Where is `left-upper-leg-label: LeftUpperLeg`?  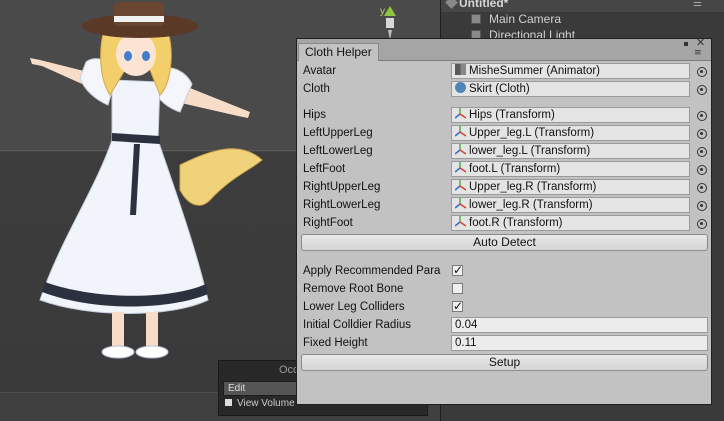 left-upper-leg-label: LeftUpperLeg is located at coordinates (338, 133).